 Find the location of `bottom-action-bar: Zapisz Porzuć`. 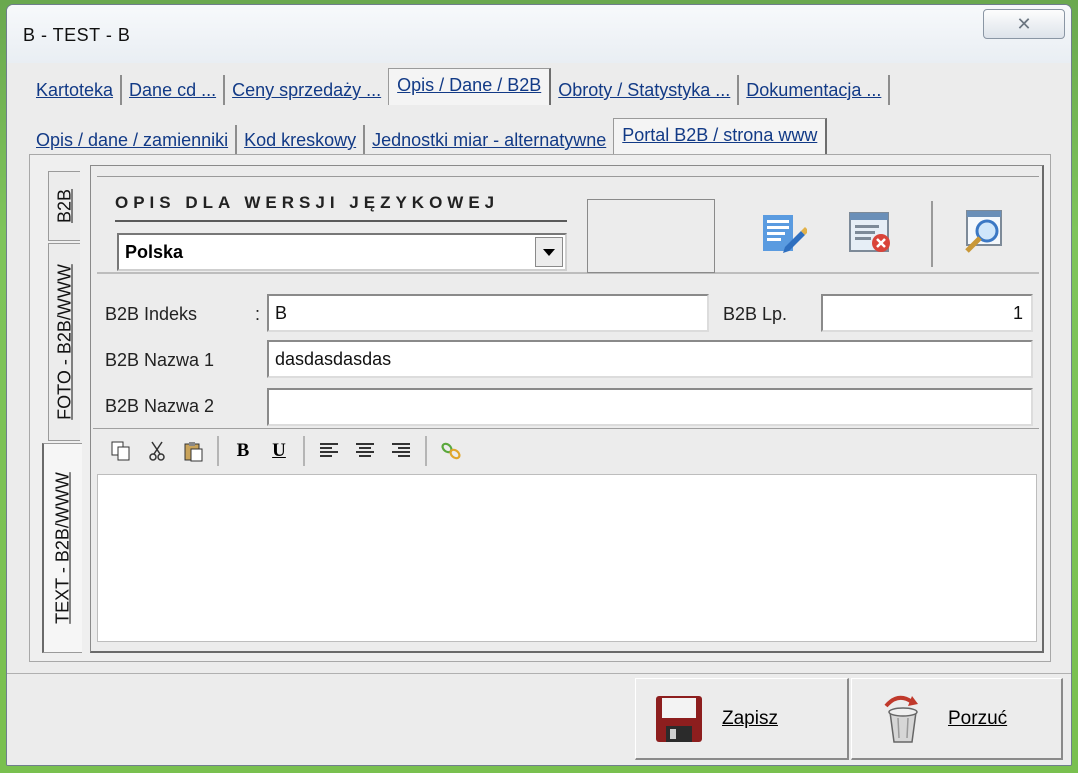

bottom-action-bar: Zapisz Porzuć is located at coordinates (539, 719).